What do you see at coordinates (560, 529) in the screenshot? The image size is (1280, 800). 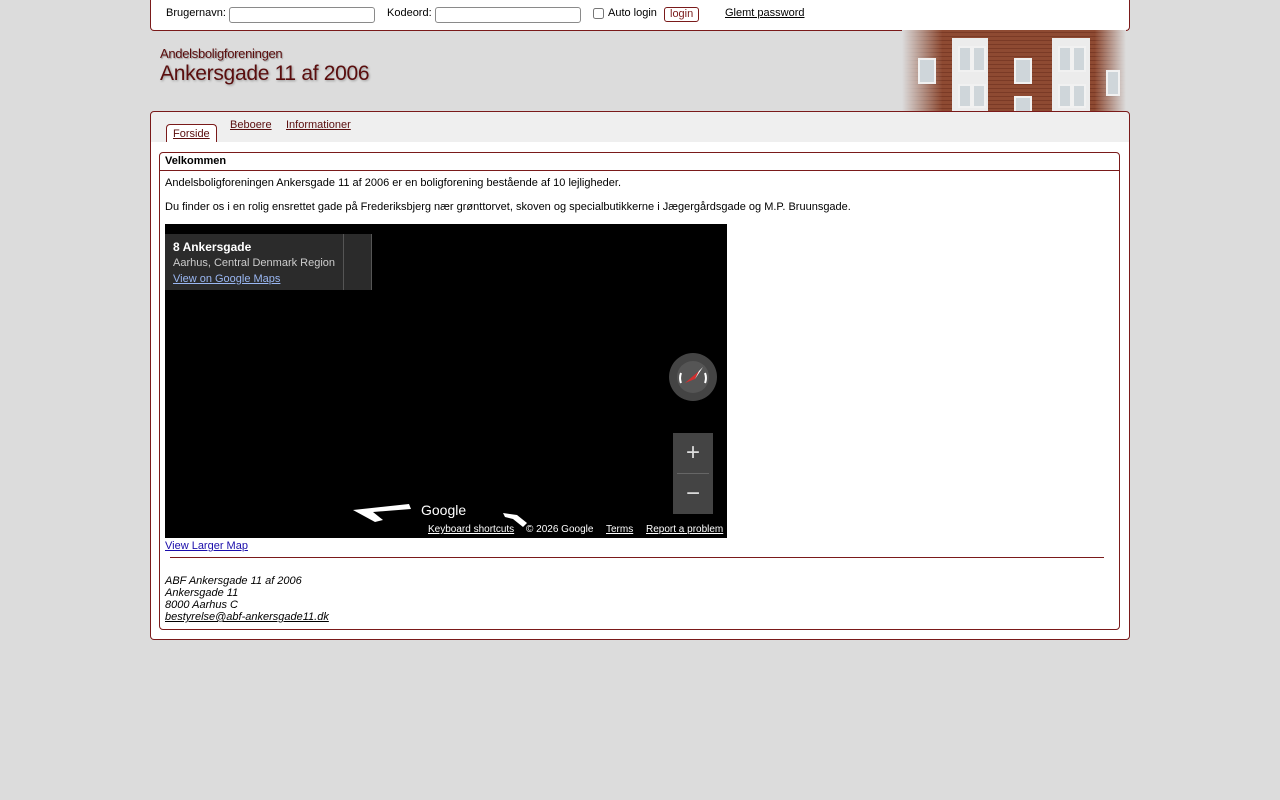 I see `map-copyright: © 2026 Google` at bounding box center [560, 529].